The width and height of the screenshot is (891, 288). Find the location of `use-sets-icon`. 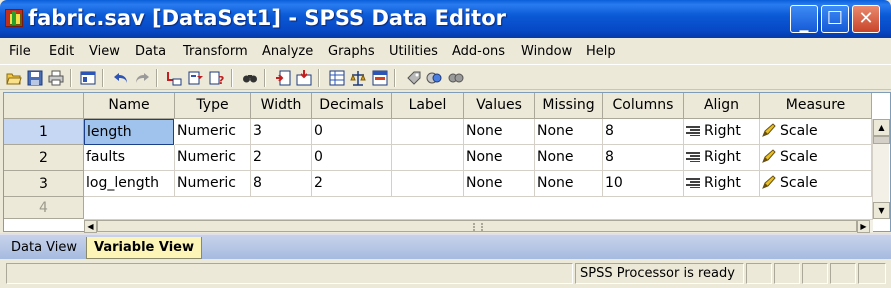

use-sets-icon is located at coordinates (434, 78).